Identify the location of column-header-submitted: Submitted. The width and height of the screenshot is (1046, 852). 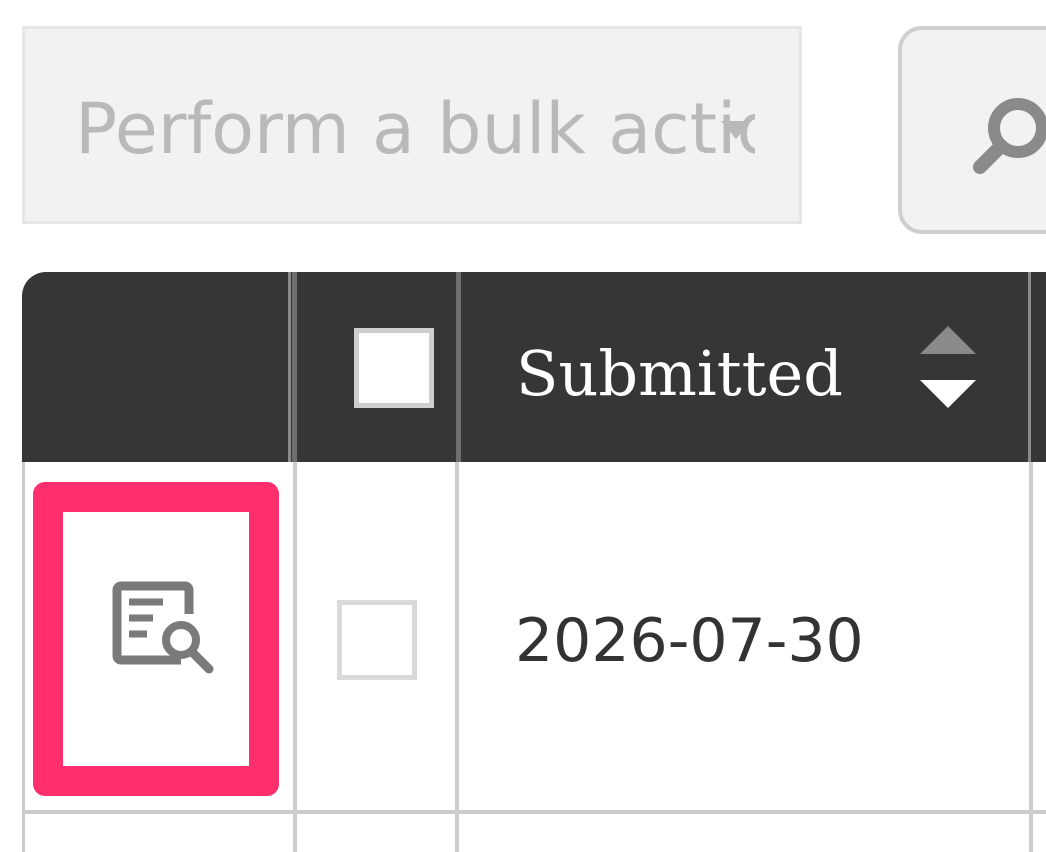
(679, 374).